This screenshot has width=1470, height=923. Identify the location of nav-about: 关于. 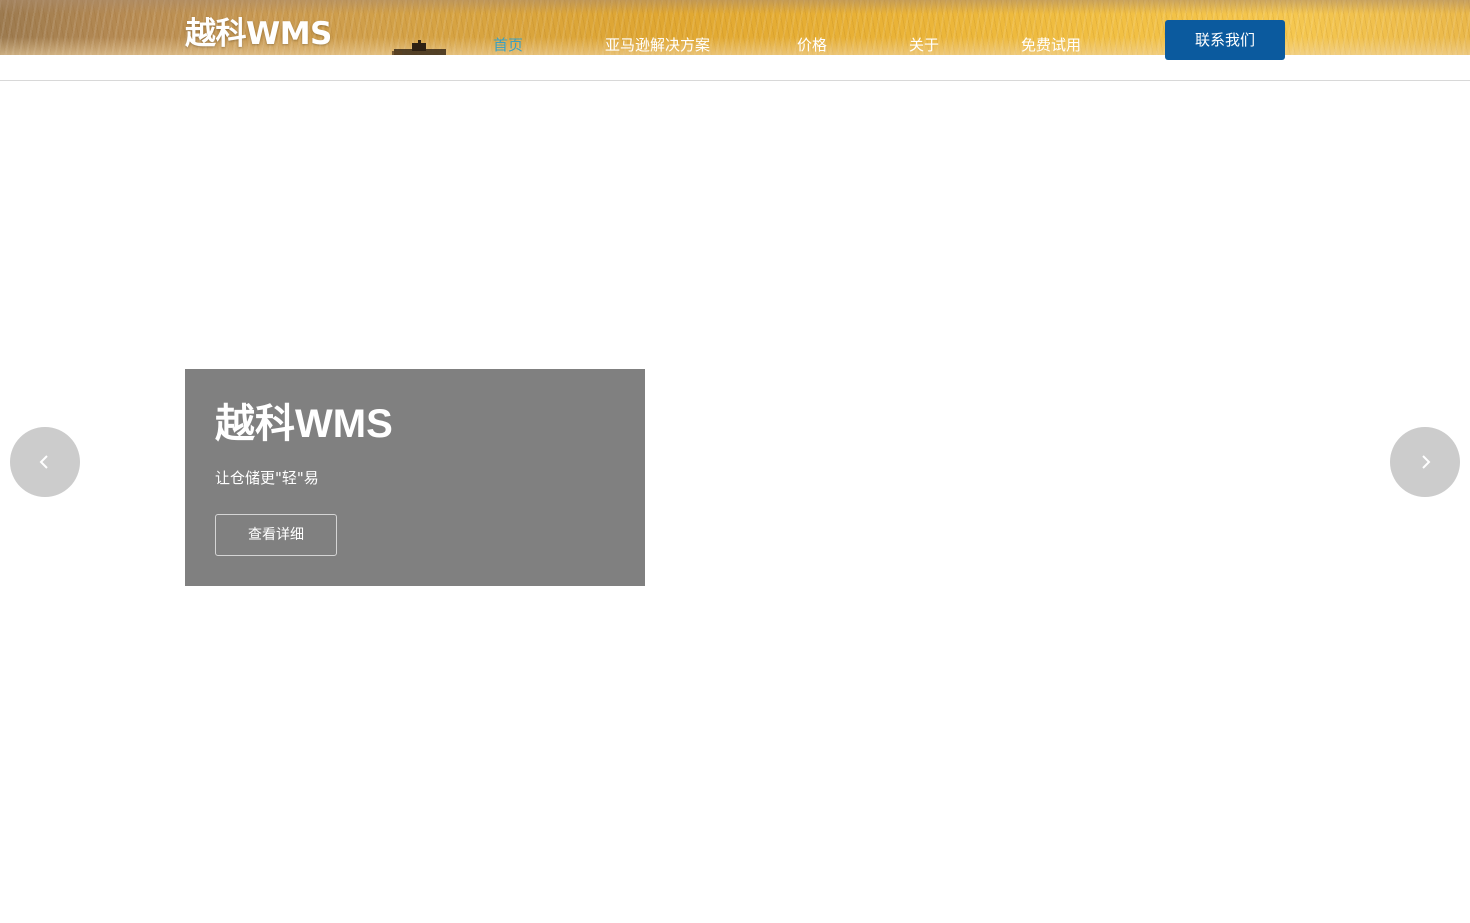
(924, 45).